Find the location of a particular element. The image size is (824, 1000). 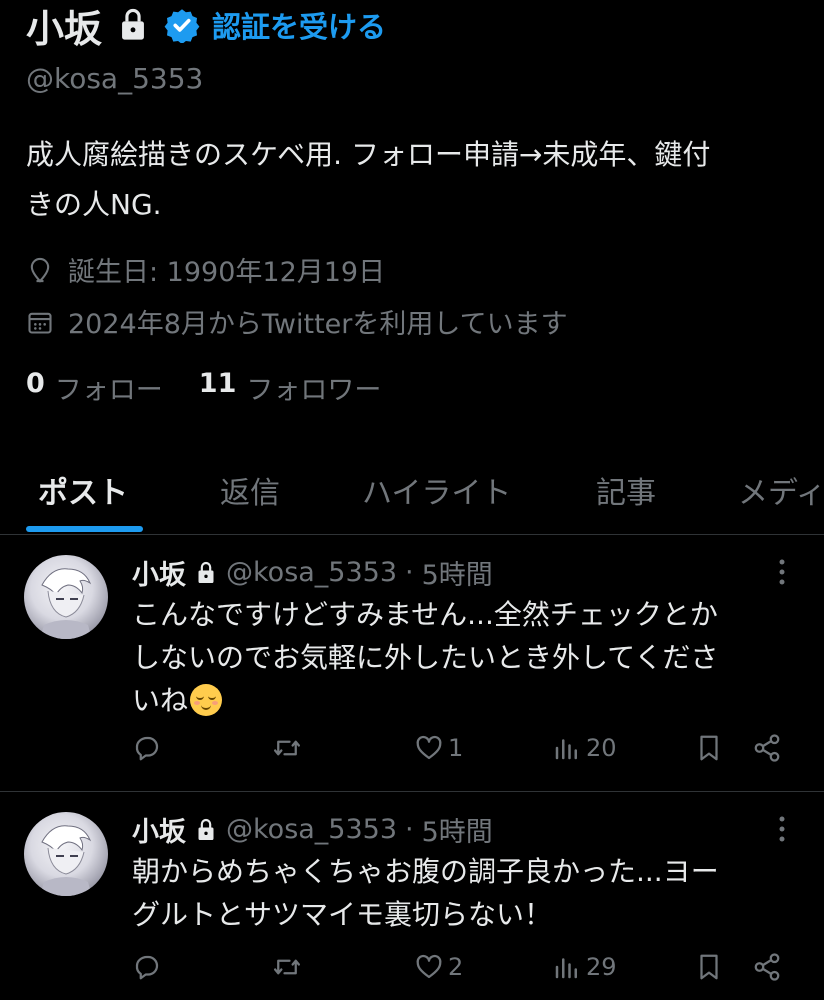

bio-line: 成人腐絵描きのスケベ用. フォロー申請→未成年、鍵付 is located at coordinates (368, 154).